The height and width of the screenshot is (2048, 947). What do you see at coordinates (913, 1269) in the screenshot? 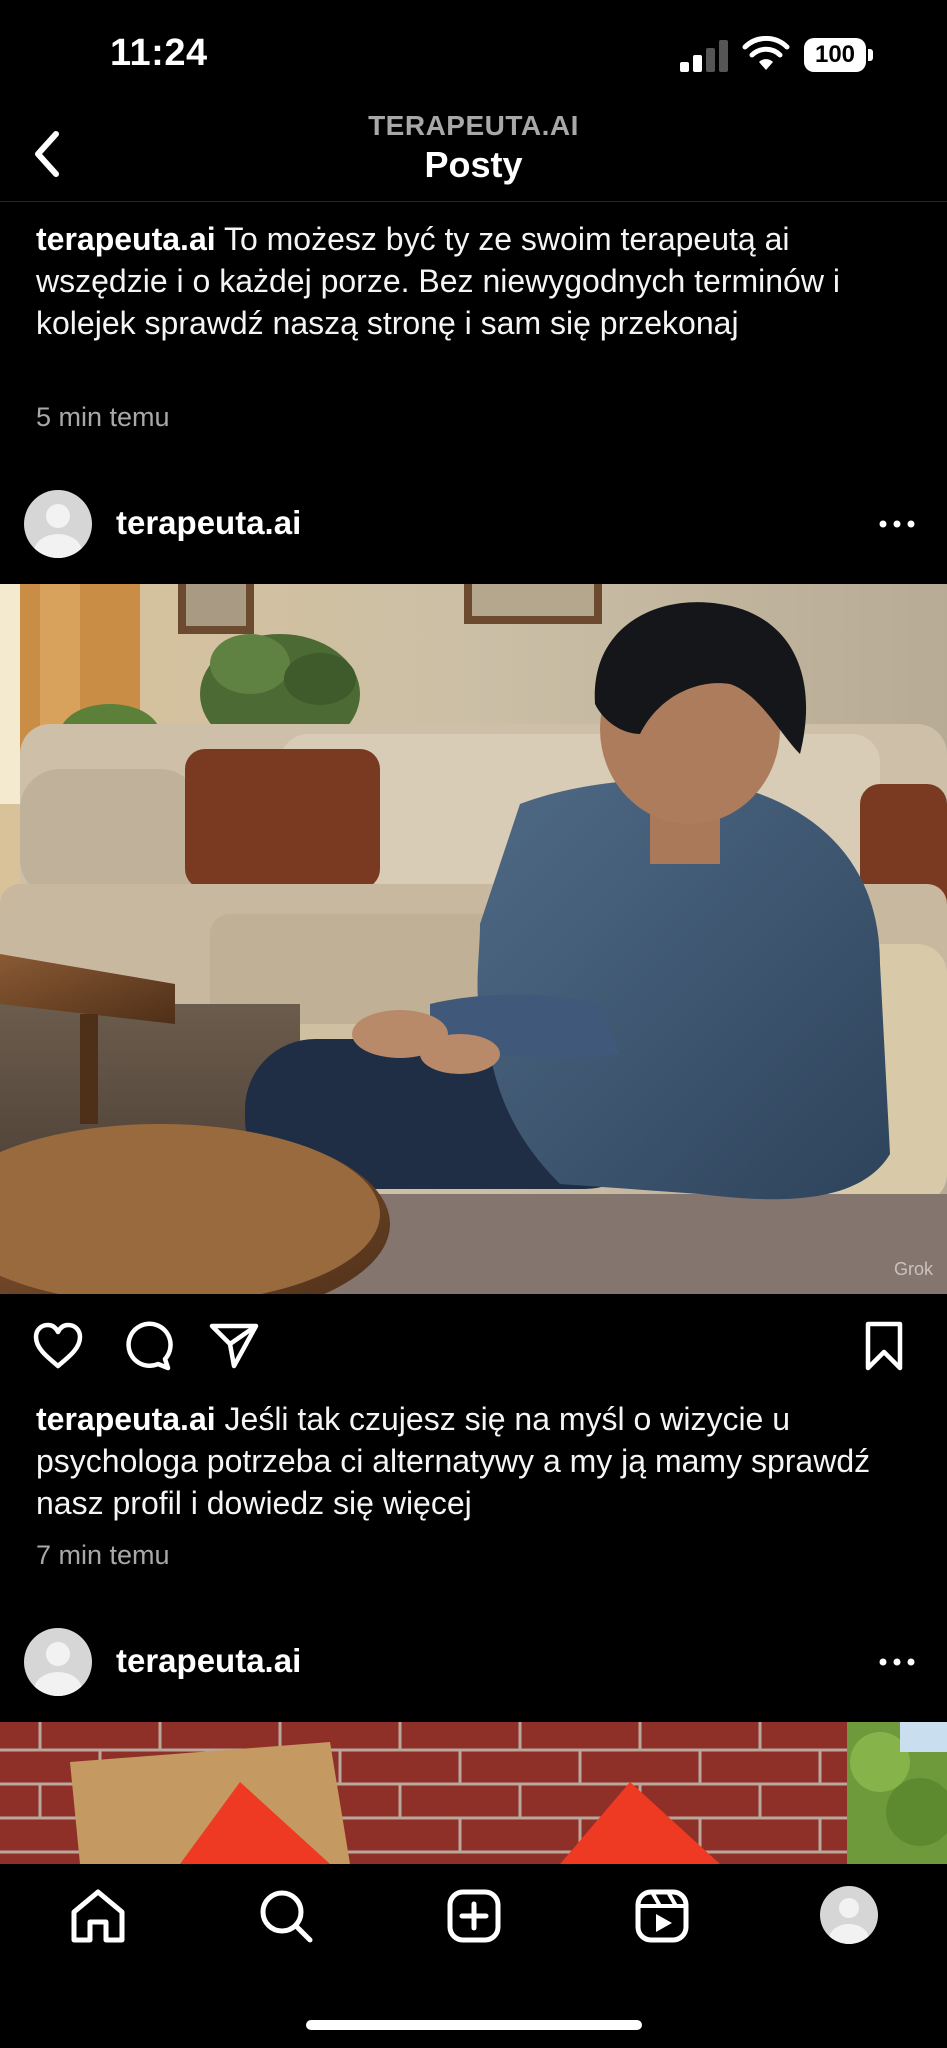
I see `image-watermark: Grok` at bounding box center [913, 1269].